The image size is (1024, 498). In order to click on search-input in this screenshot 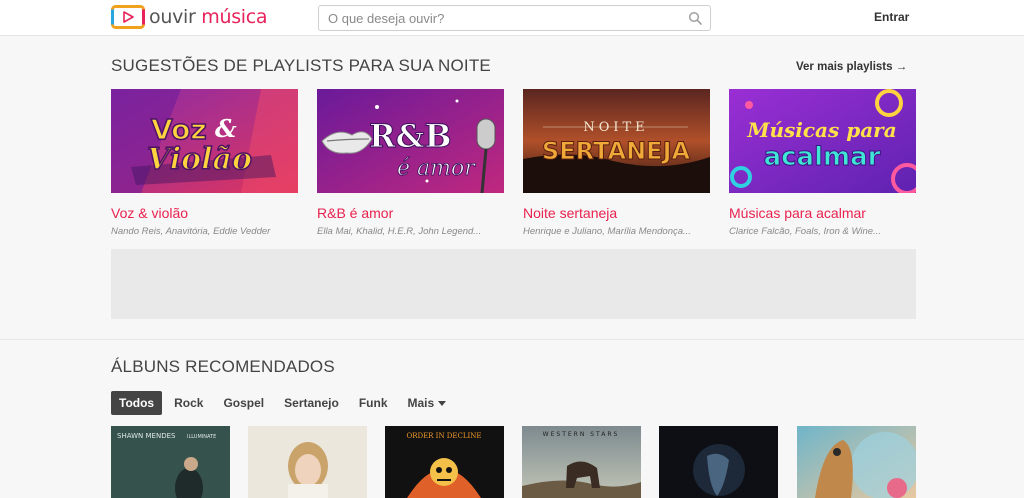, I will do `click(499, 18)`.